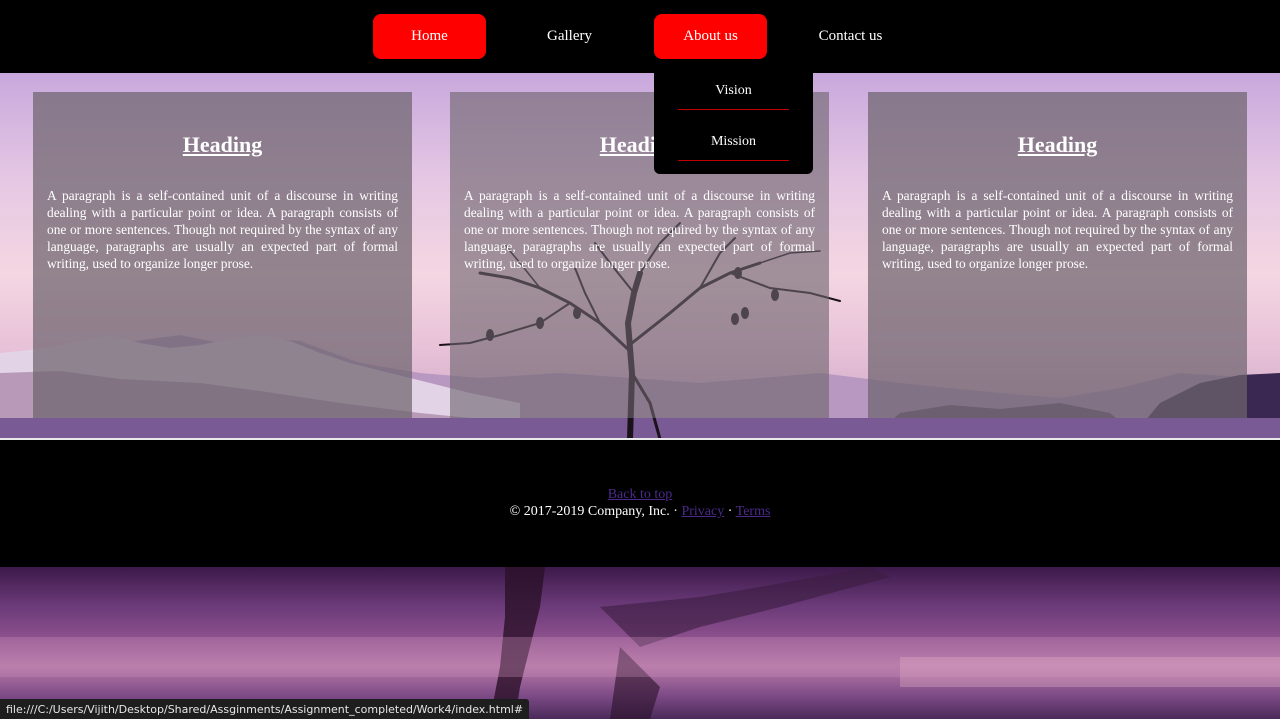 The height and width of the screenshot is (719, 1280). I want to click on nav-gallery-link: Gallery, so click(569, 36).